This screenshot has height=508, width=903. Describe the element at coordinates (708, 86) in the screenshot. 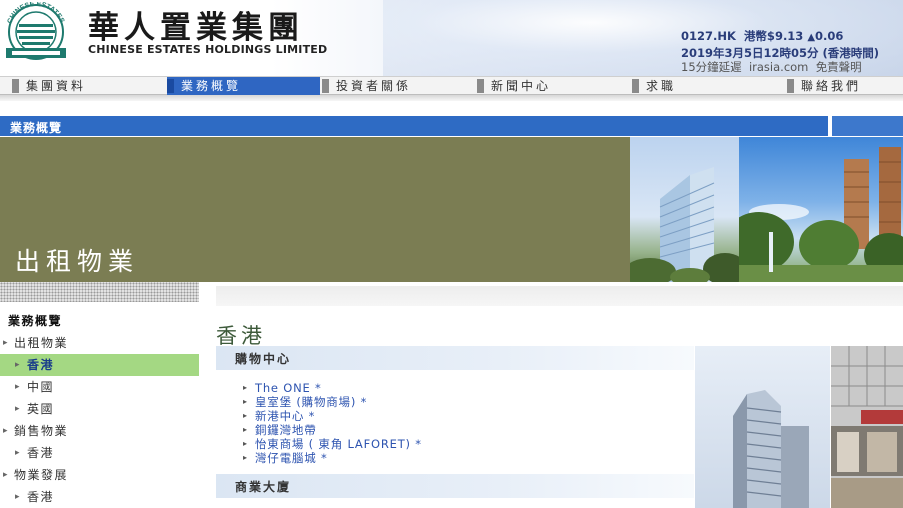

I see `nav-item-careers: 求職` at that location.